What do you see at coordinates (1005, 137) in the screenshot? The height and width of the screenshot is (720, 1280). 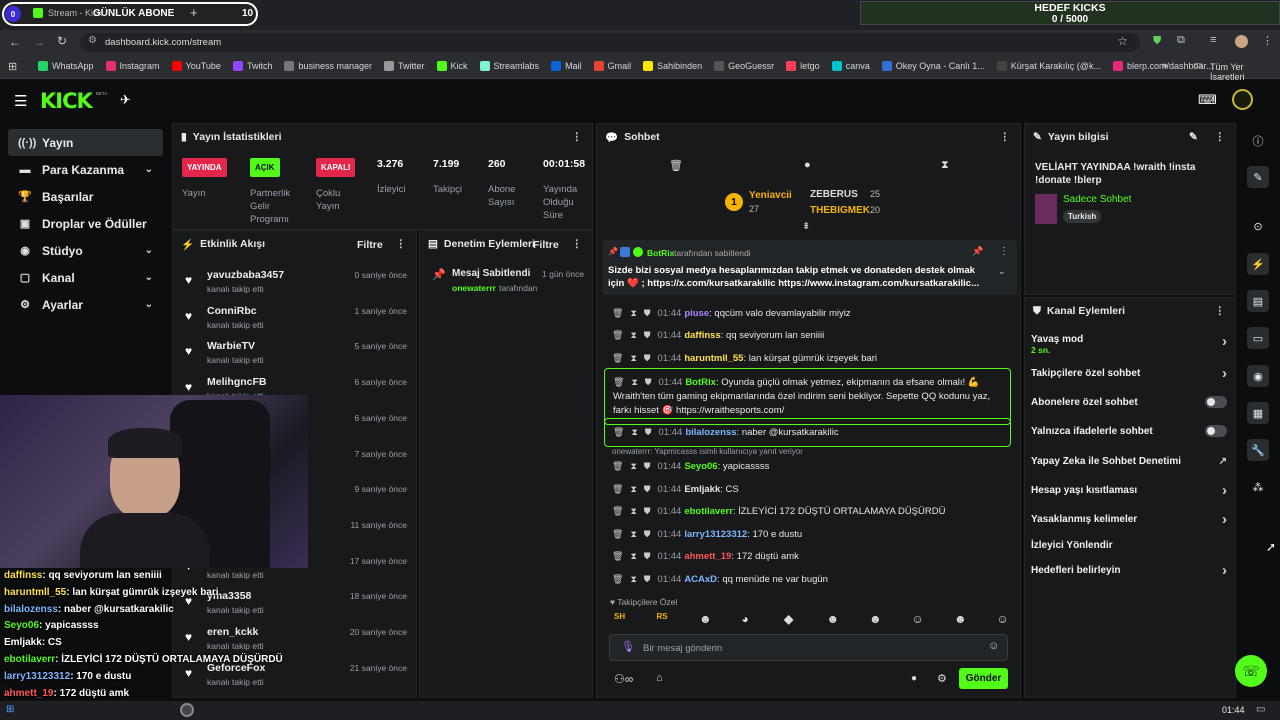 I see `chat-menu-icon: ⋮` at bounding box center [1005, 137].